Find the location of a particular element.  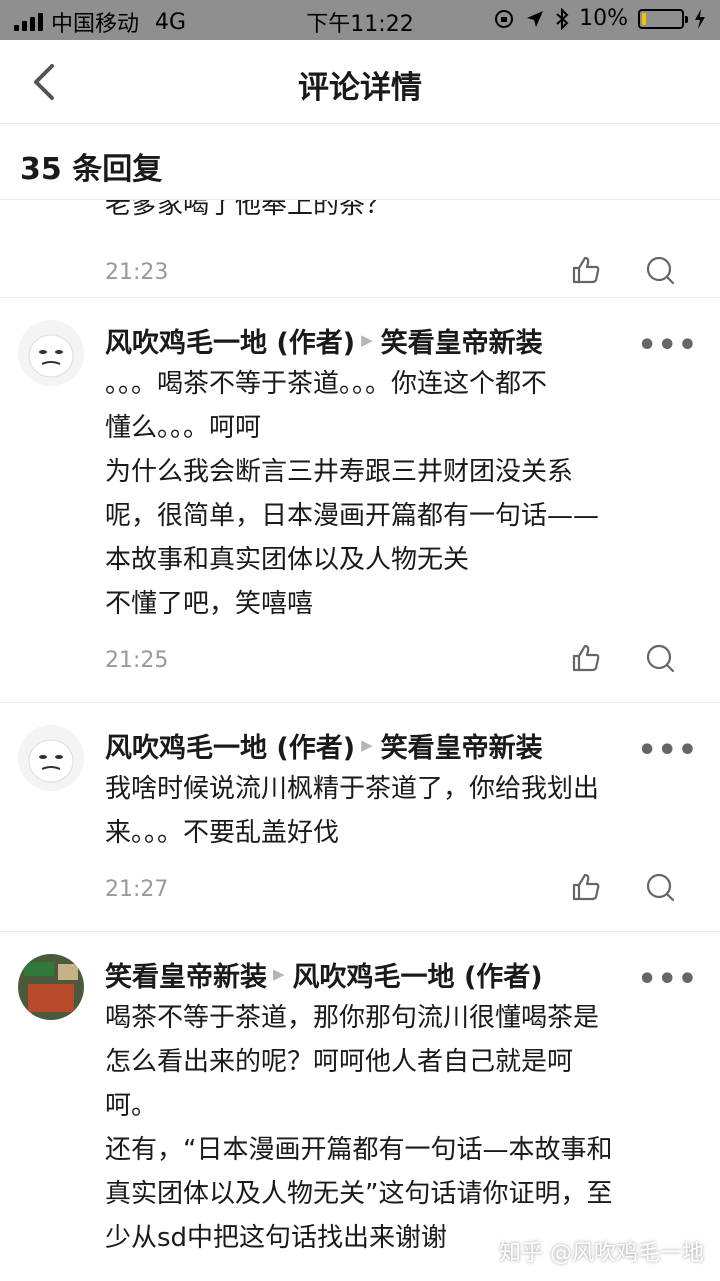

page-title: 评论详情 is located at coordinates (360, 88).